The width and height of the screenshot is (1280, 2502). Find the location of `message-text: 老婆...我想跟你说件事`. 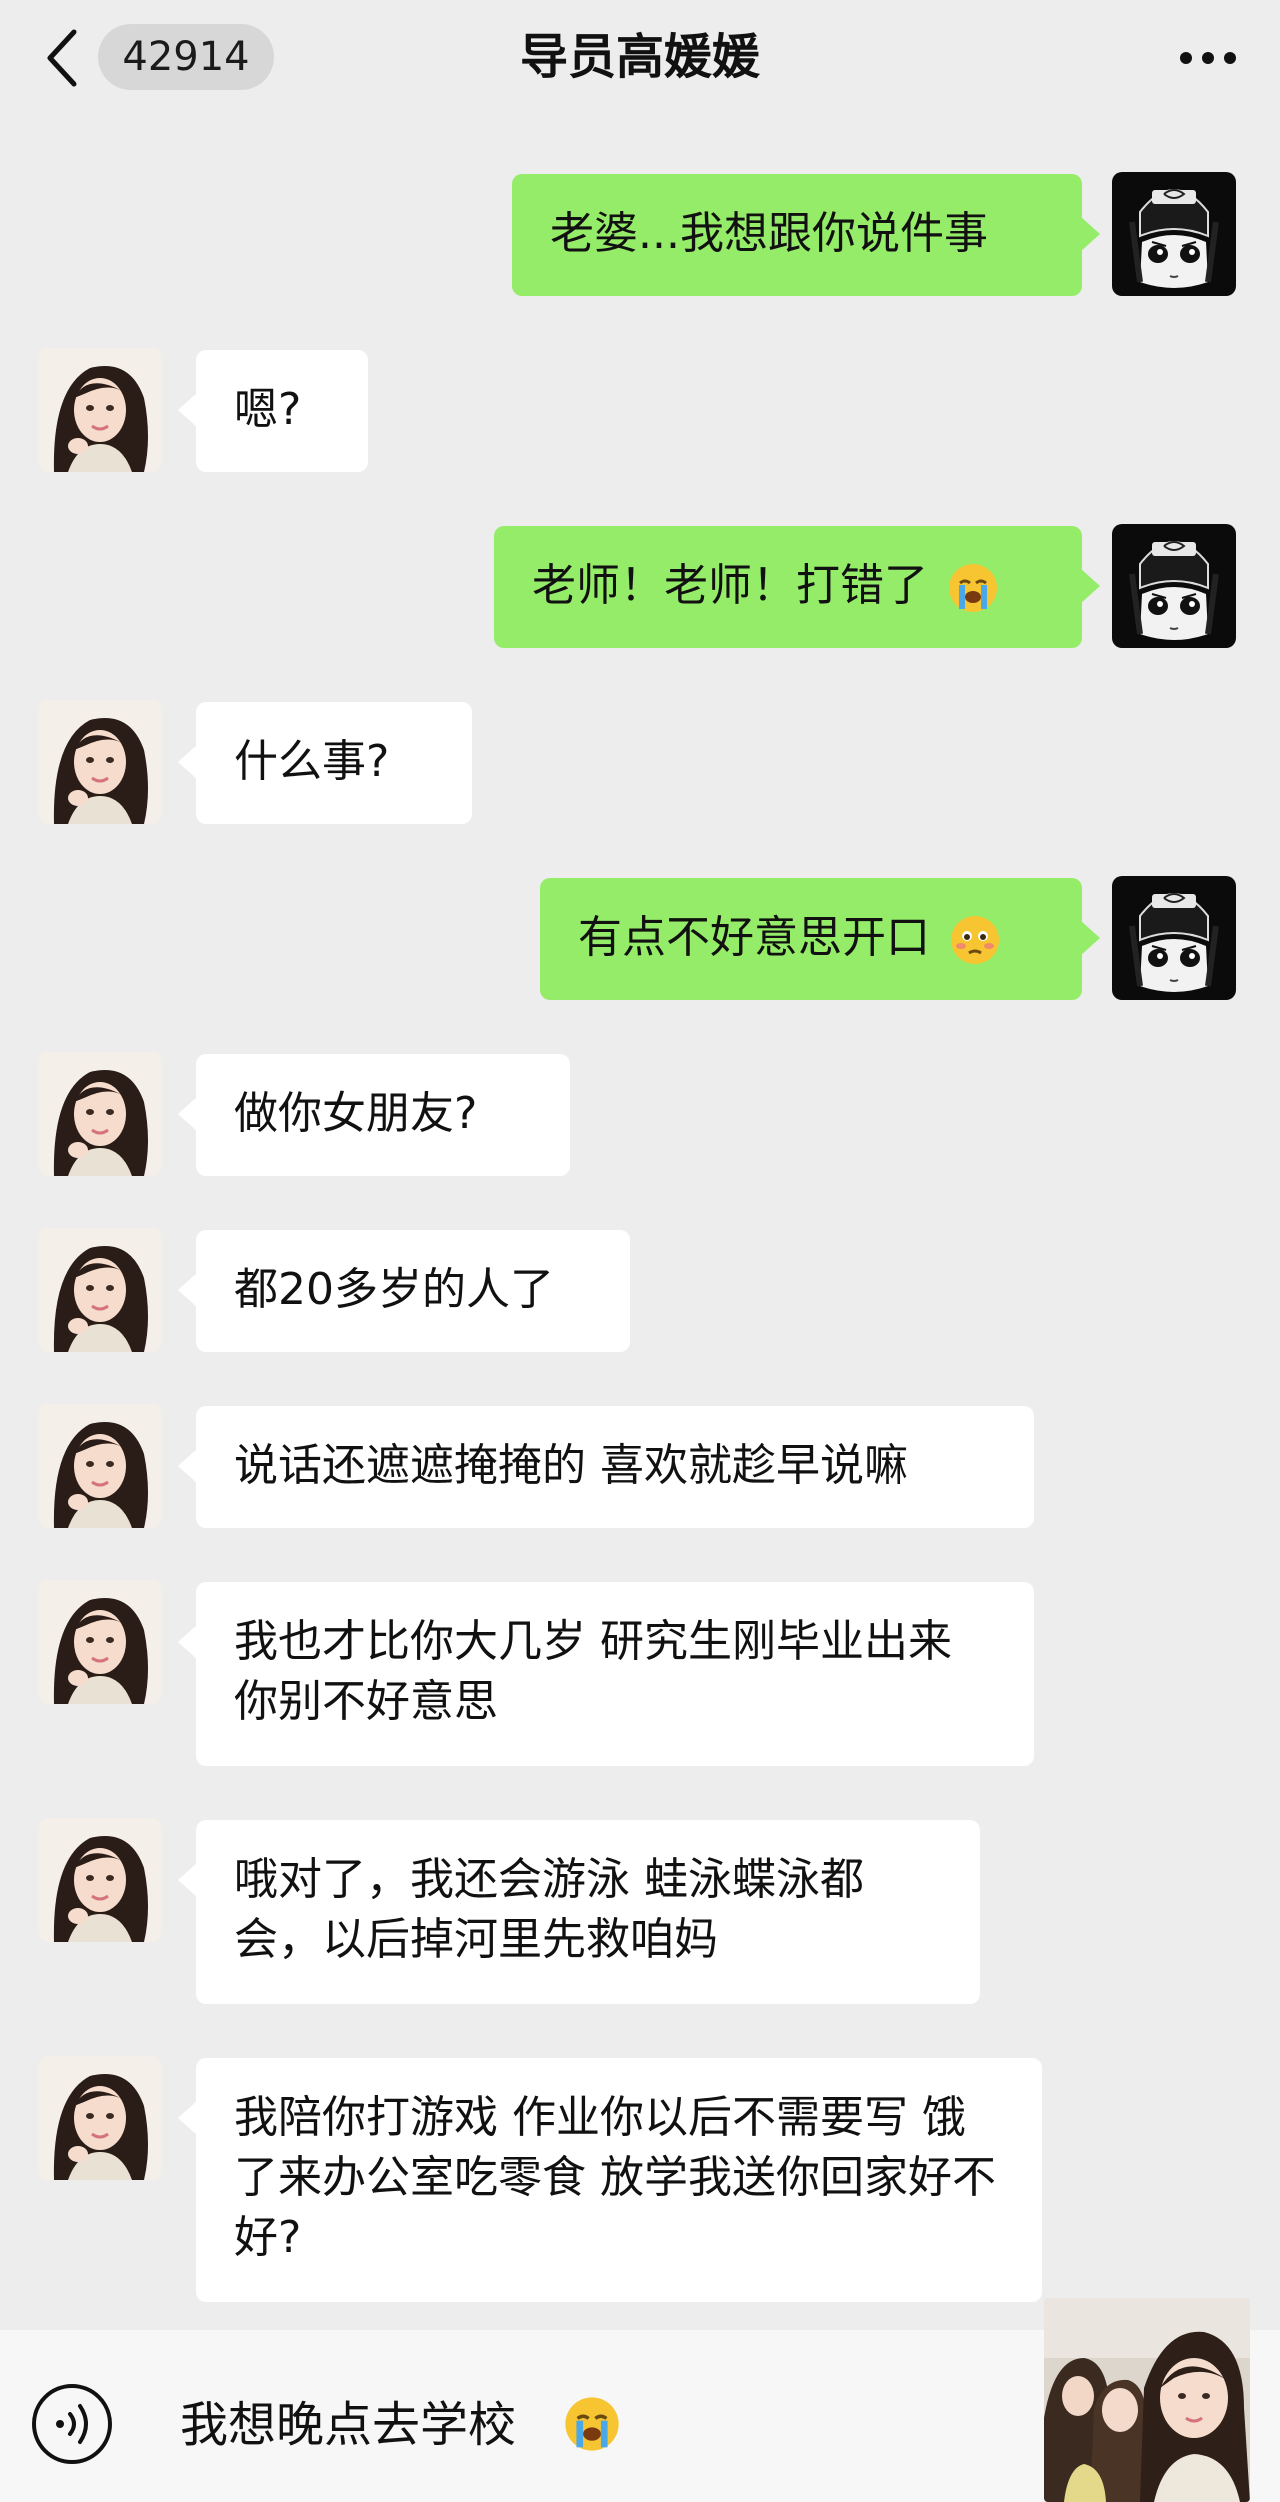

message-text: 老婆...我想跟你说件事 is located at coordinates (769, 233).